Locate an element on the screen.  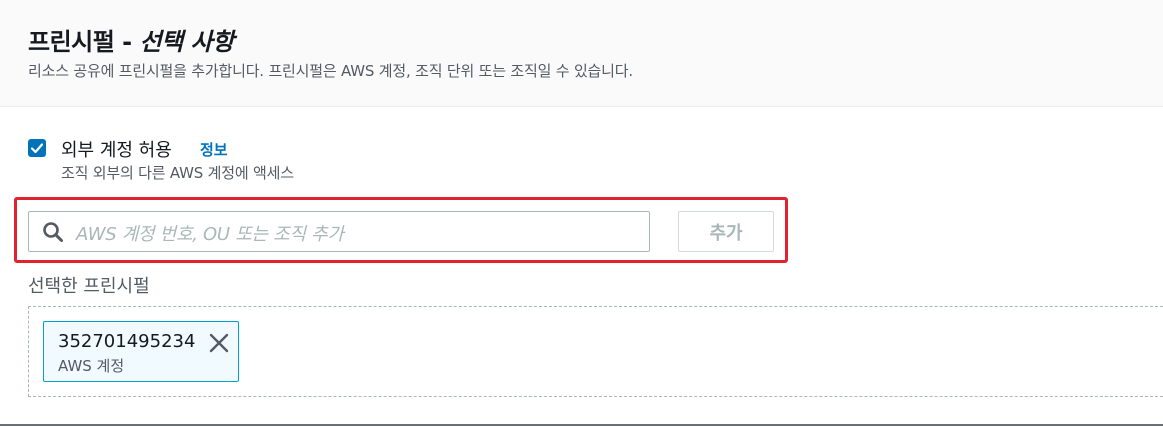
principal-search-input: AWS 계정 번호, OU 또는 조직 추가 is located at coordinates (339, 231).